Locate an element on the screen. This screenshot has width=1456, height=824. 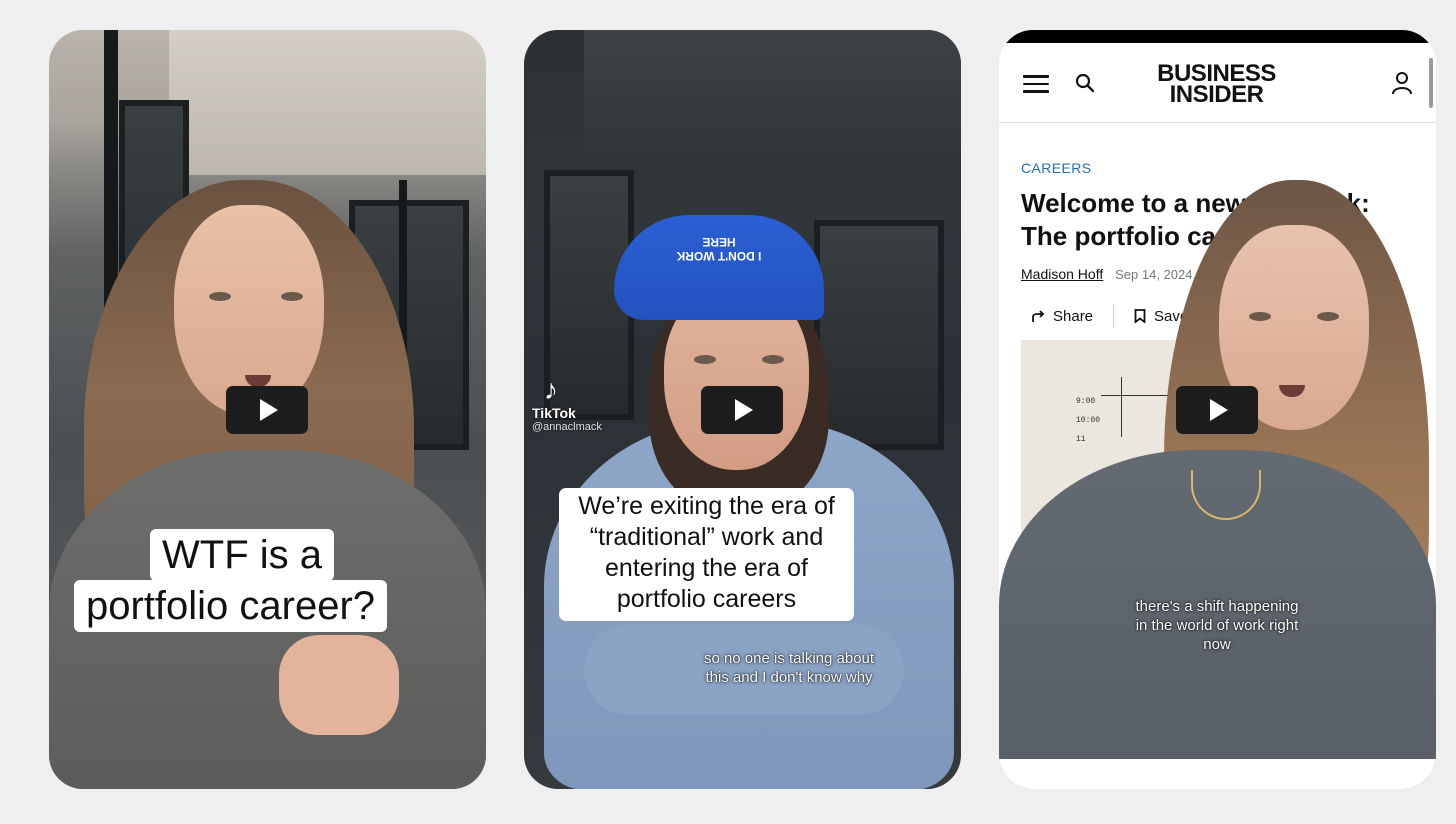
site-logo: BUSINESS INSIDER is located at coordinates (1216, 84).